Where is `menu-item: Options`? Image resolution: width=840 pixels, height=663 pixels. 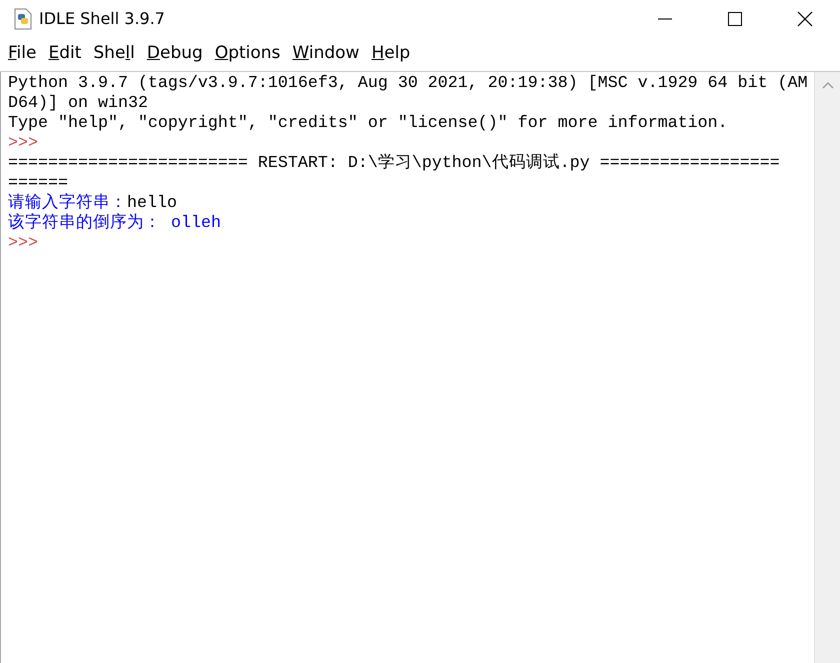
menu-item: Options is located at coordinates (247, 54).